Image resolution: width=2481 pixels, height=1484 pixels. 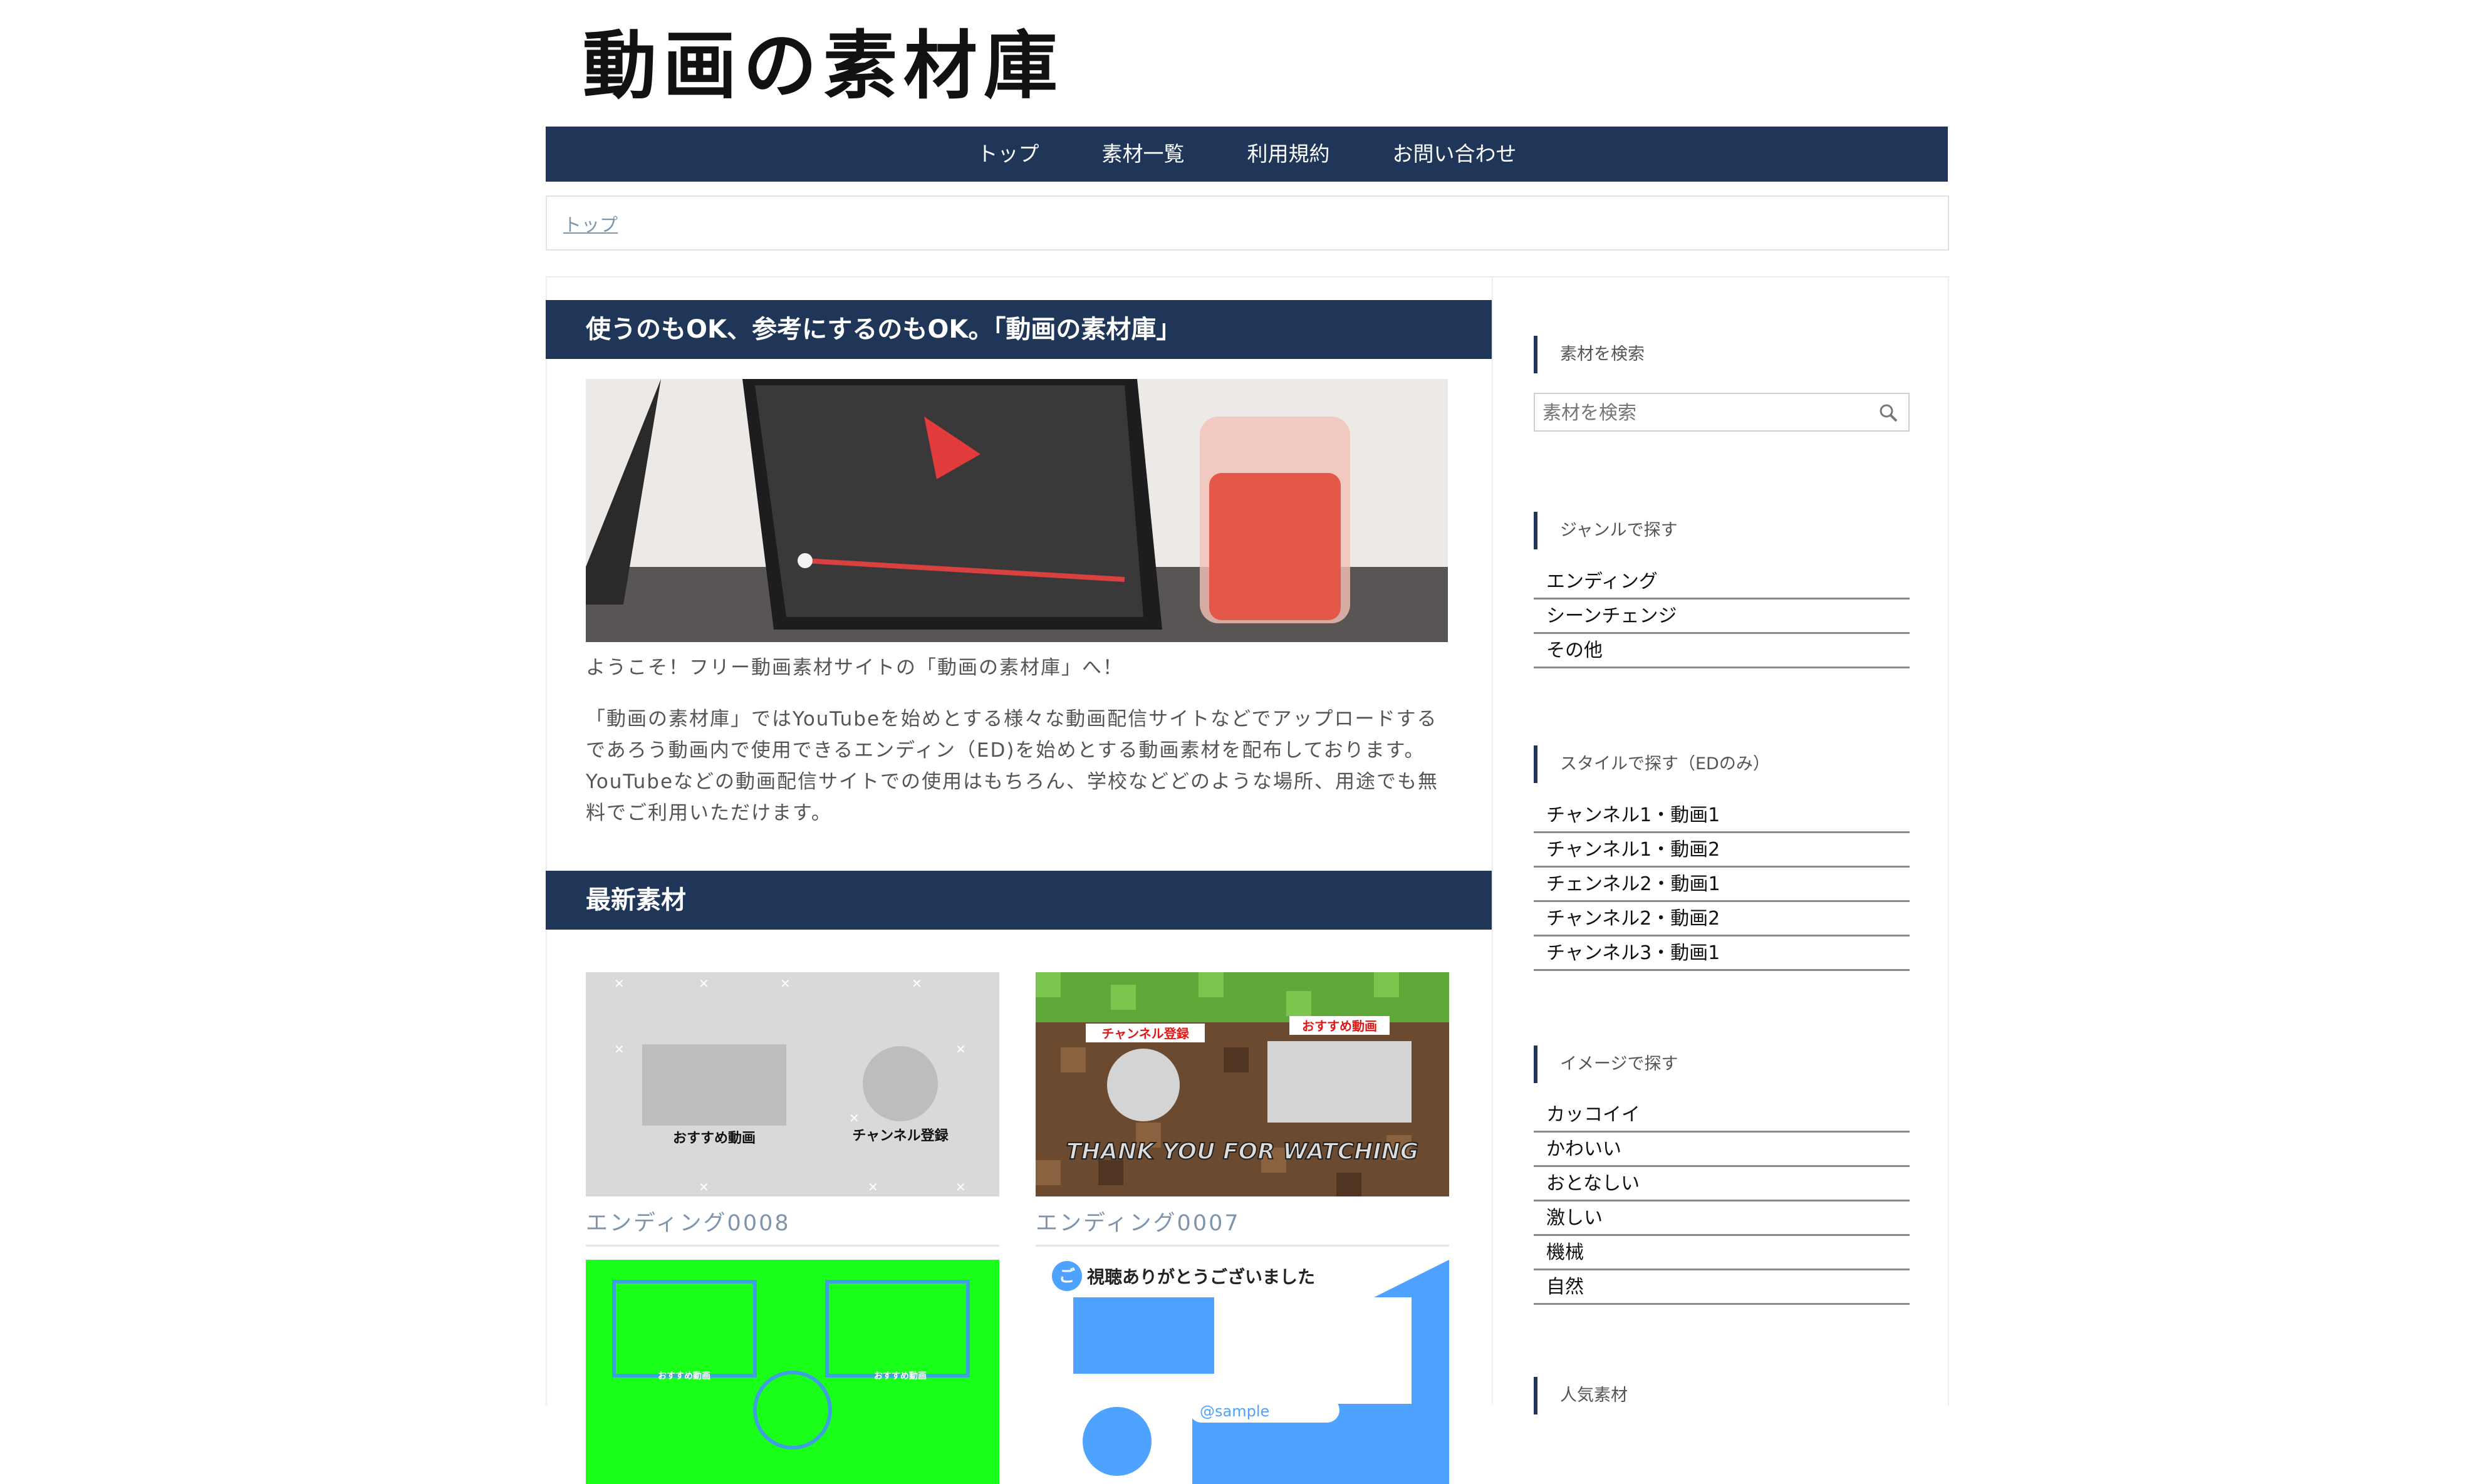 I want to click on material-card: ご 視聴ありがとうございました @sample, so click(x=1242, y=1372).